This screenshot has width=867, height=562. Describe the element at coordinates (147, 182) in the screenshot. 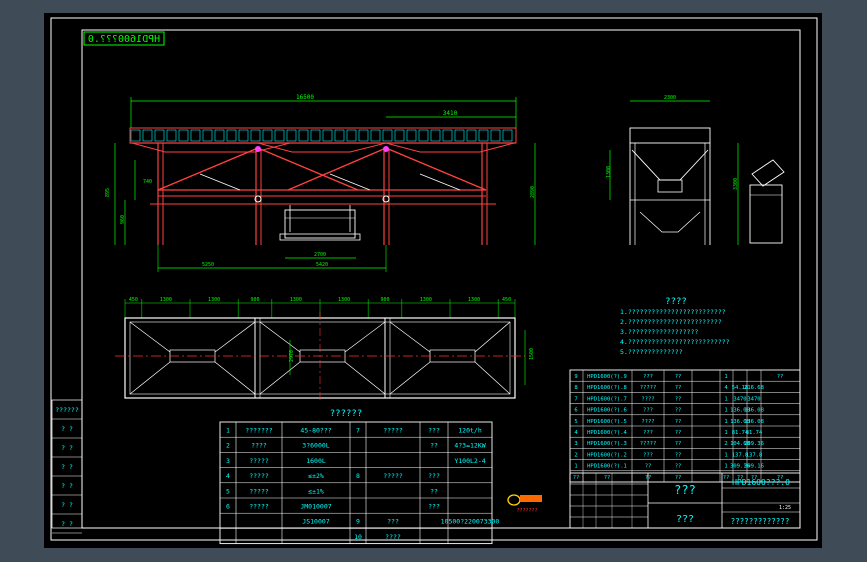

I see `dim-front-small-left: 740` at that location.